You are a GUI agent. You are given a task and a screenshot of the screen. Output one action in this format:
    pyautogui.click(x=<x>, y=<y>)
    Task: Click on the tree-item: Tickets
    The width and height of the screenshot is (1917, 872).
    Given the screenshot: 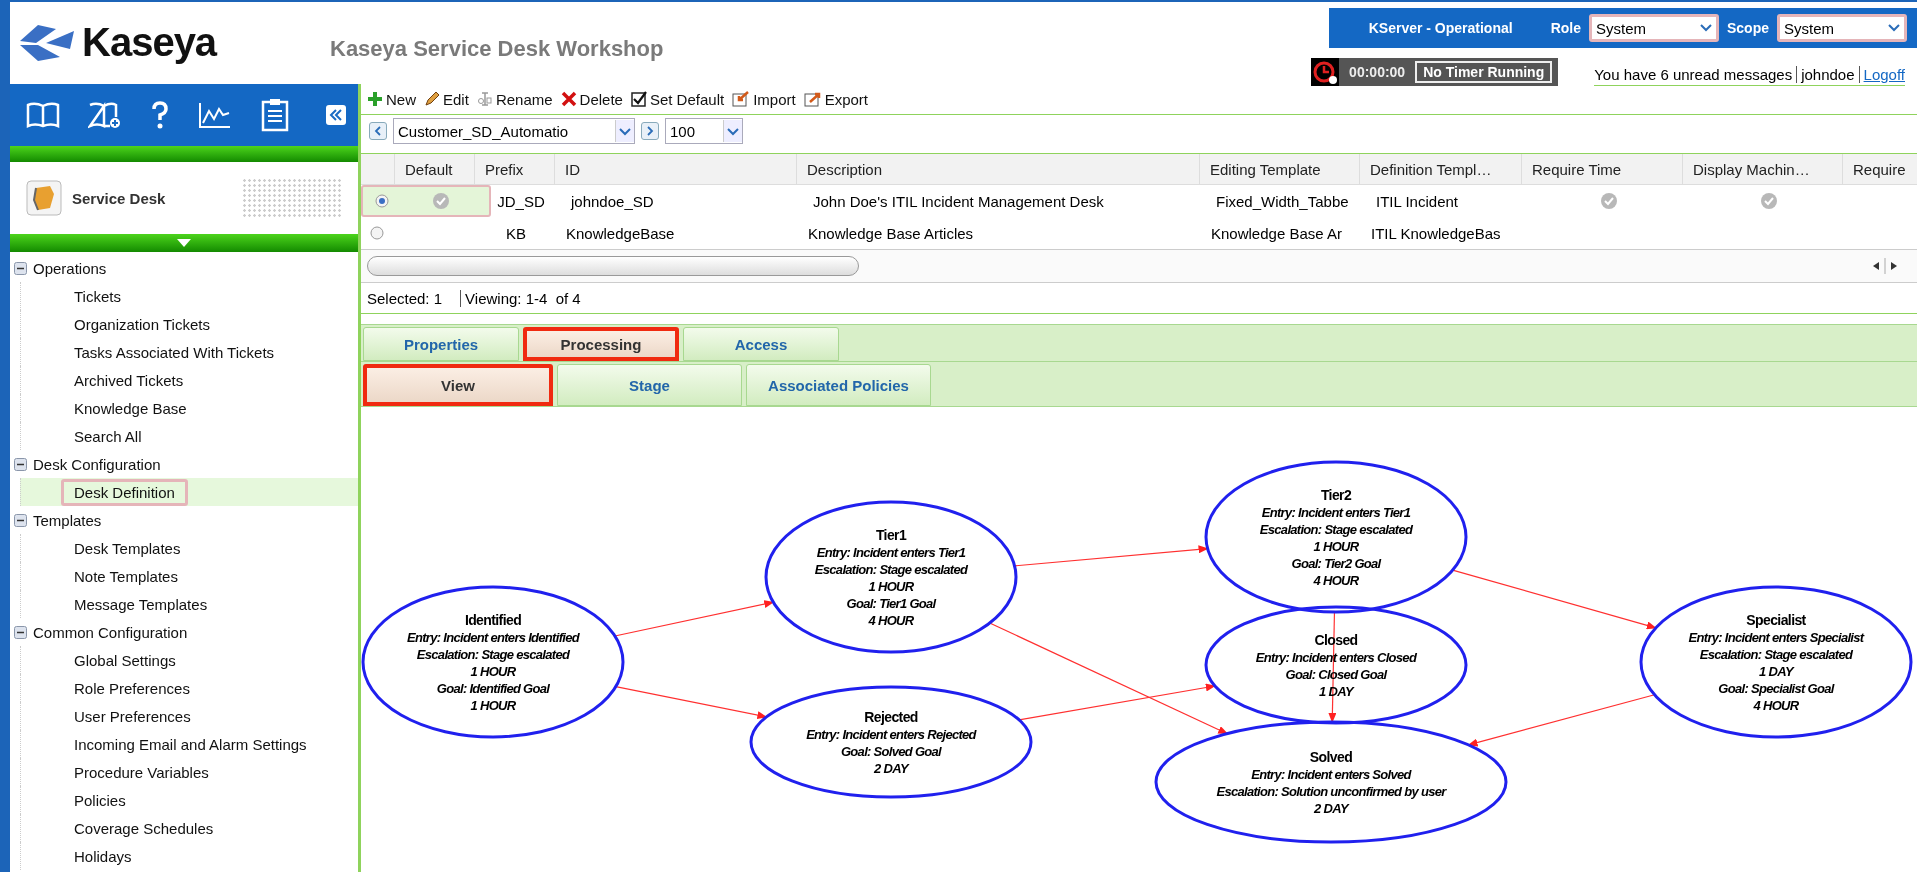 What is the action you would take?
    pyautogui.click(x=97, y=296)
    